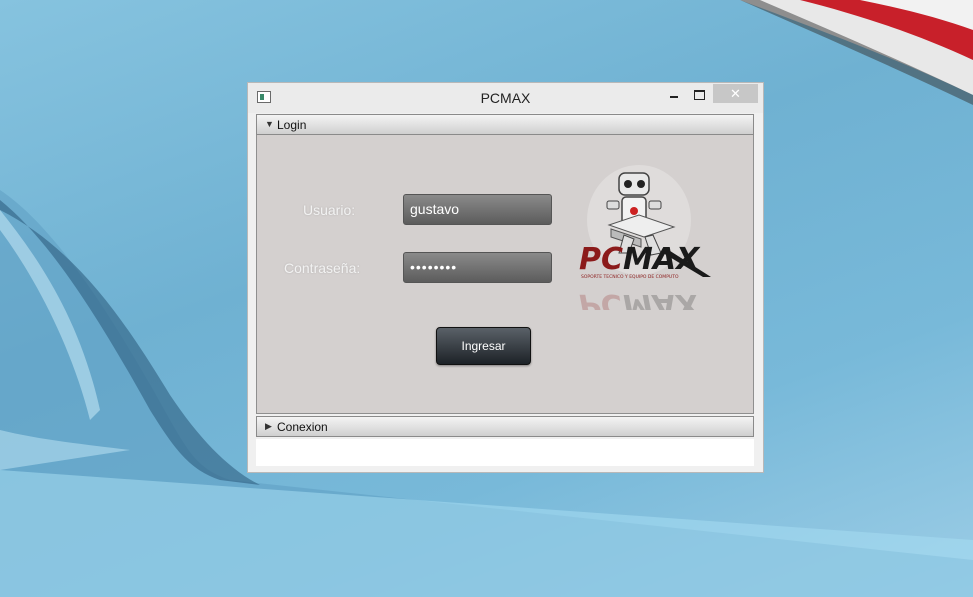 This screenshot has height=597, width=973. What do you see at coordinates (268, 426) in the screenshot?
I see `triangle-right-icon: ▶` at bounding box center [268, 426].